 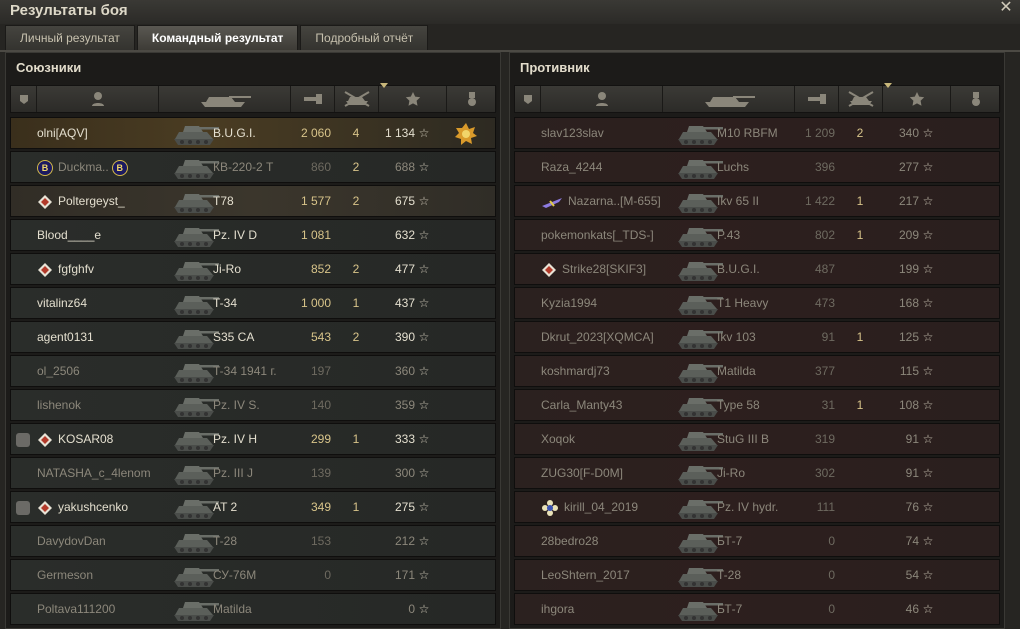 I want to click on player-row: Dkrut_2023[XQMCA] Ikv 103 91 1 125 ☆, so click(x=757, y=337).